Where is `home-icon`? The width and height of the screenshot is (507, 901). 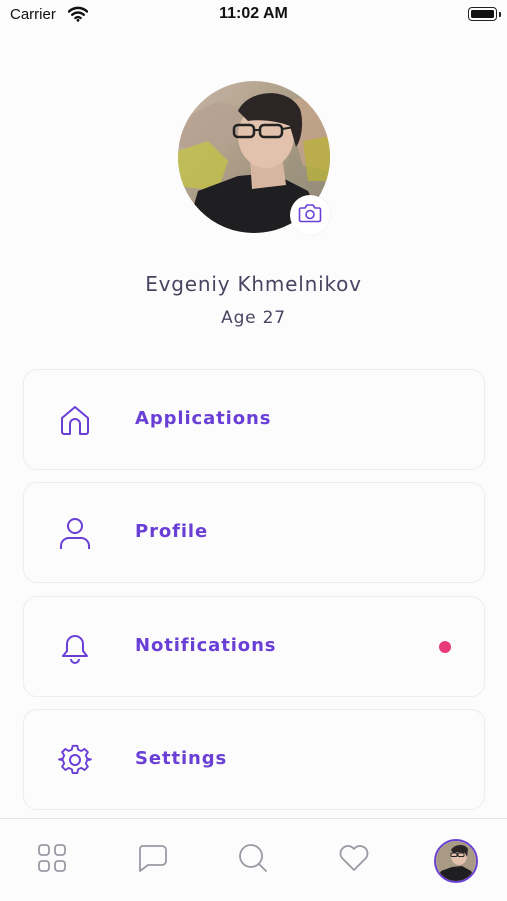
home-icon is located at coordinates (75, 420).